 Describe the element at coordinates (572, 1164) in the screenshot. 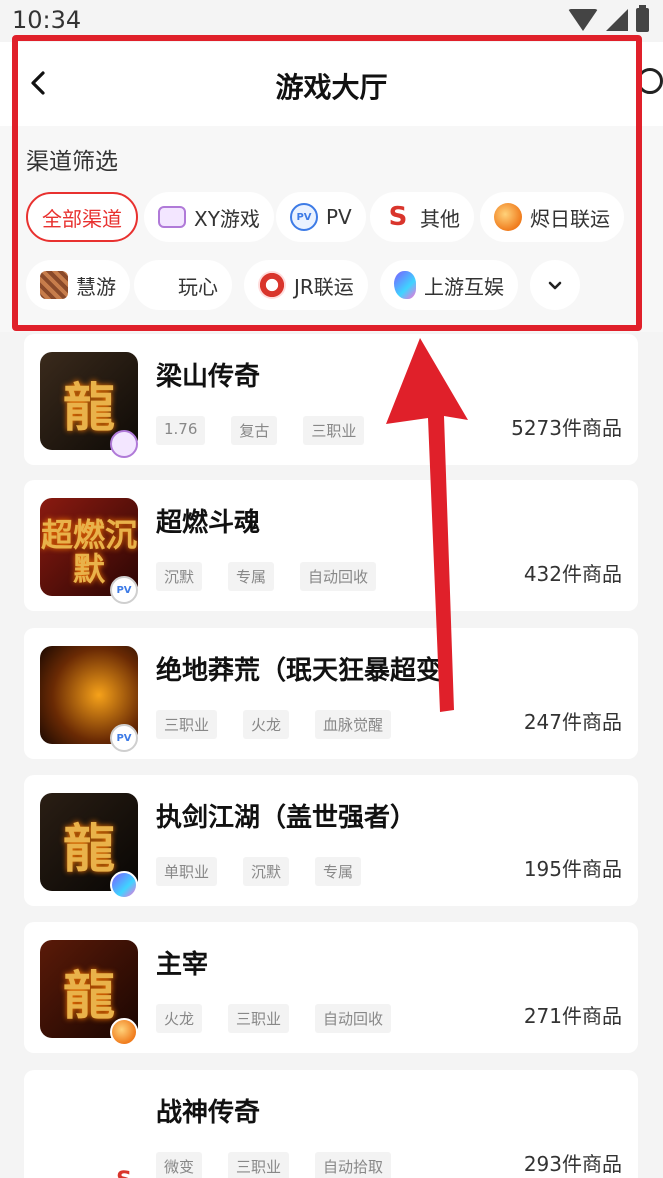

I see `product-count: 293件商品` at that location.